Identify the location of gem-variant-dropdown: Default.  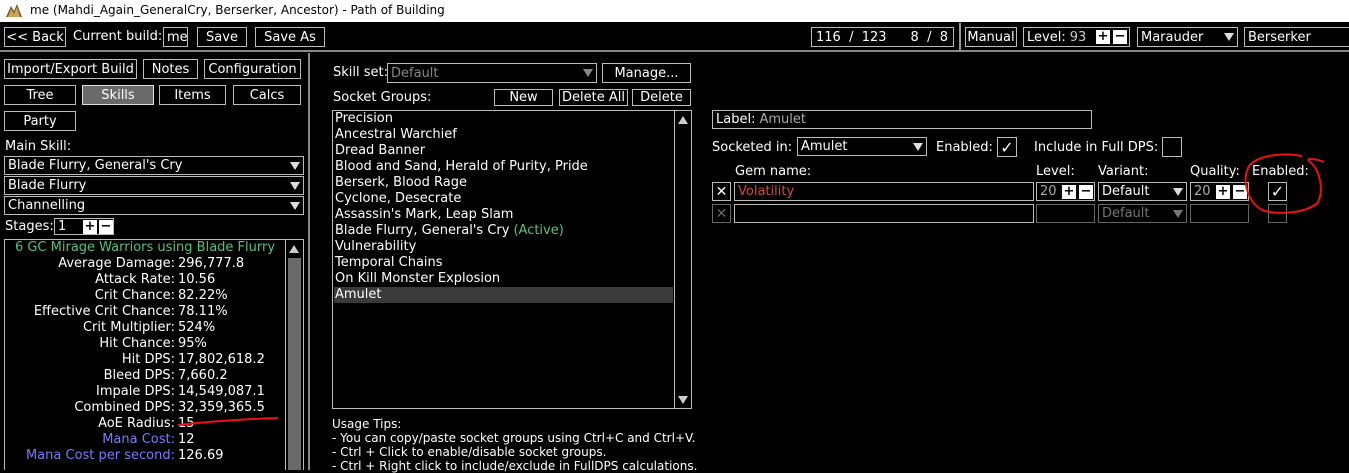
(1142, 191).